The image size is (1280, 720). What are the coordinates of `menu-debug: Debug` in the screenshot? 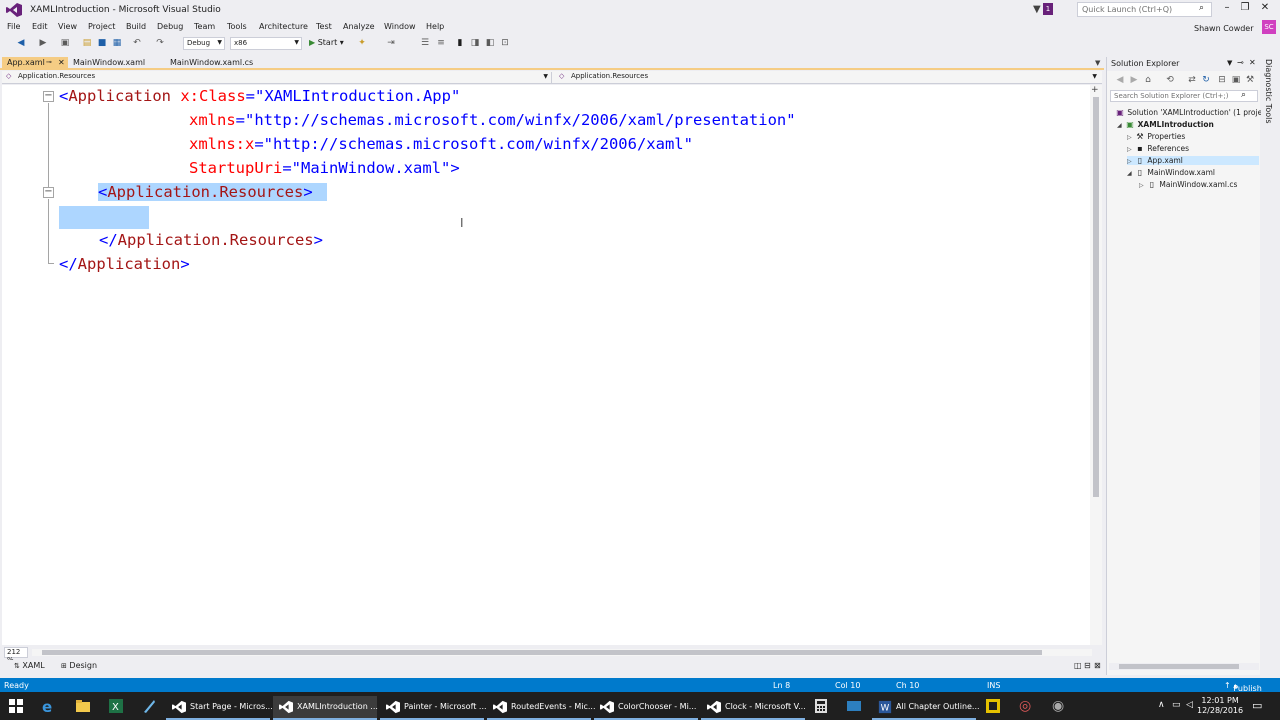 It's located at (170, 26).